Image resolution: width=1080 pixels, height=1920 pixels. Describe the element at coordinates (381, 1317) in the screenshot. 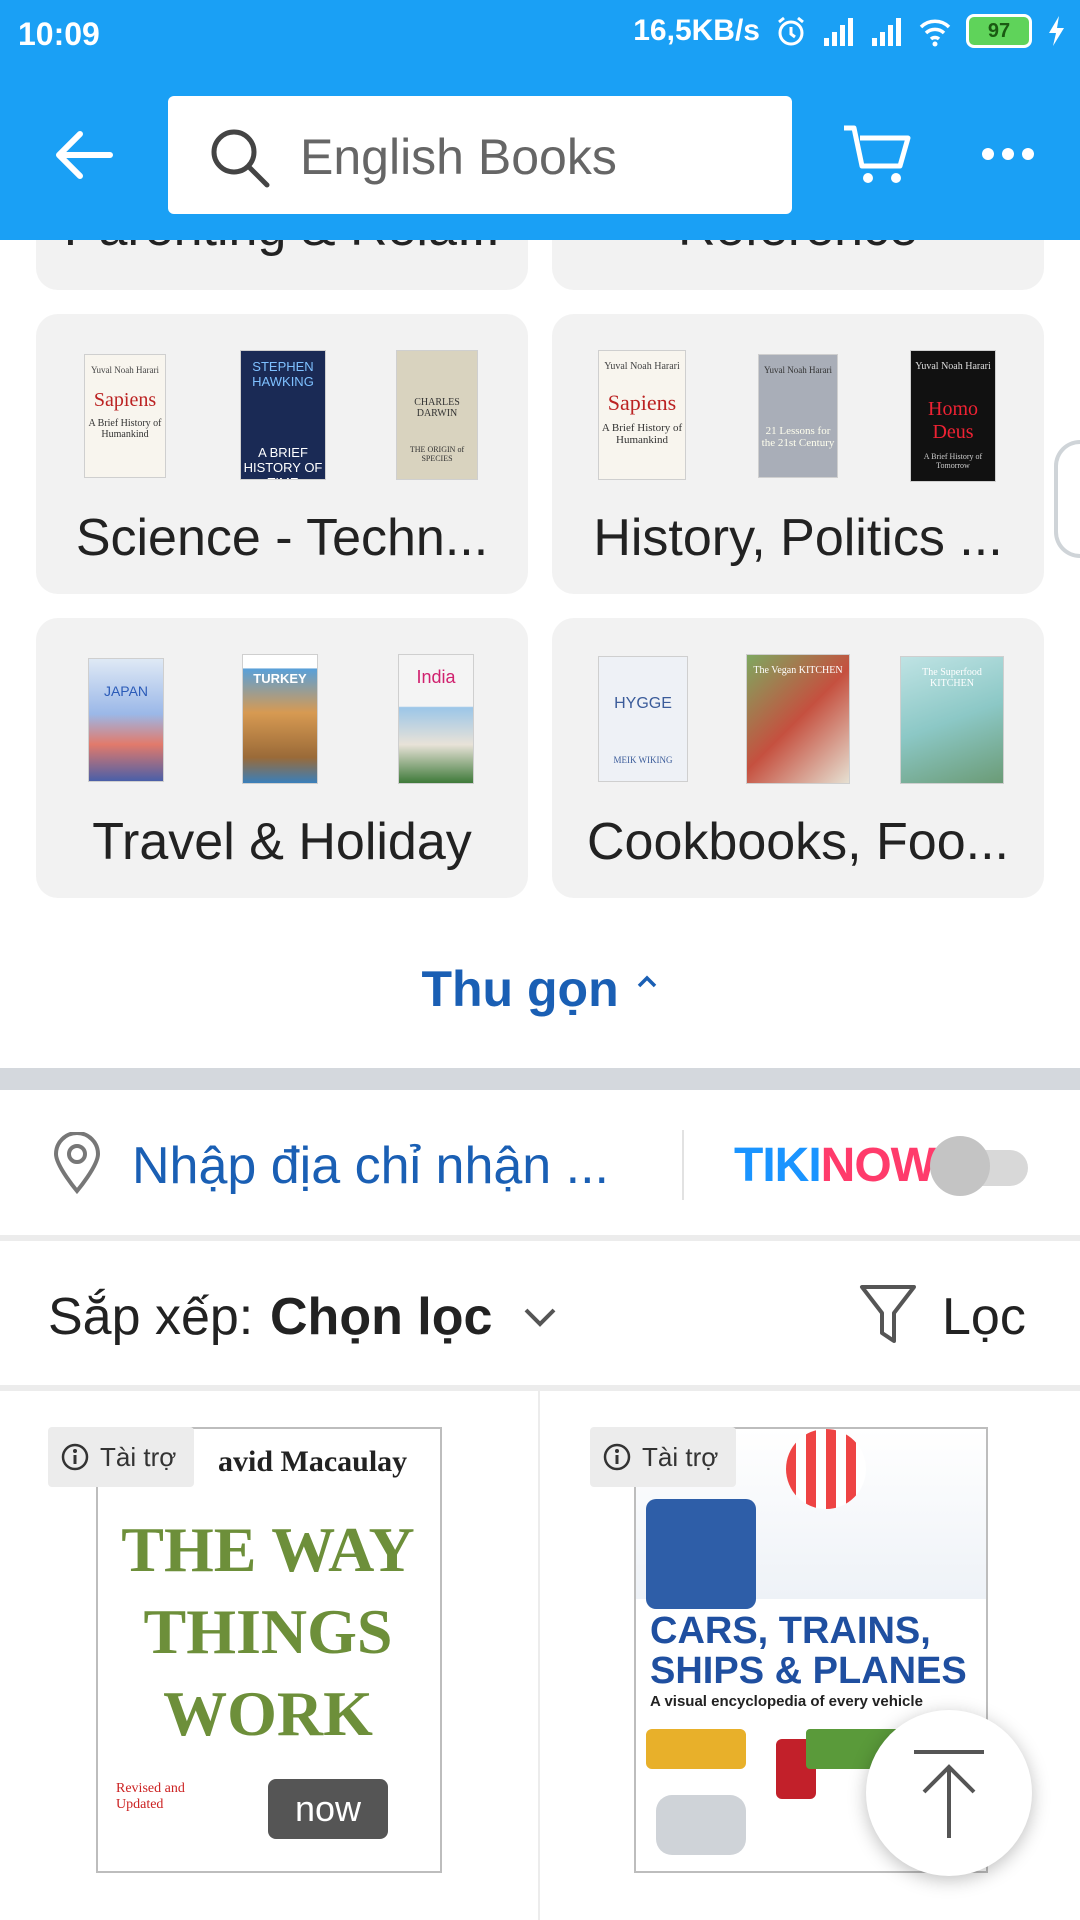

I see `sort-dropdown: Chọn lọc` at that location.